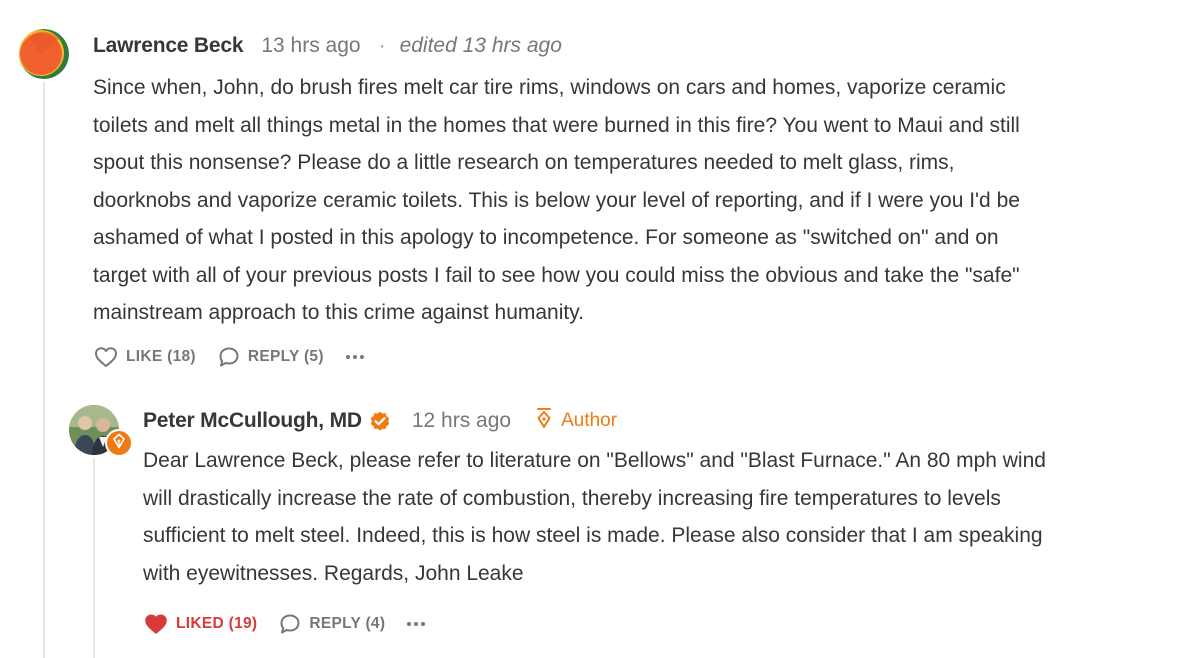 This screenshot has width=1177, height=658. What do you see at coordinates (589, 420) in the screenshot?
I see `author-badge-label: Author` at bounding box center [589, 420].